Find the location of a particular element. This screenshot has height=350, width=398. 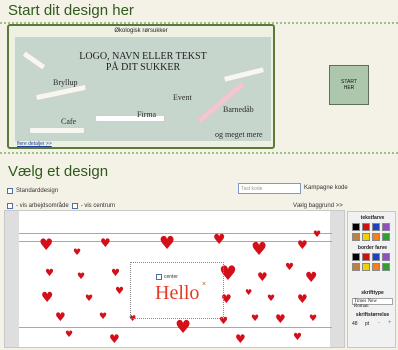

campaign-code-input: Tast kode is located at coordinates (269, 188).